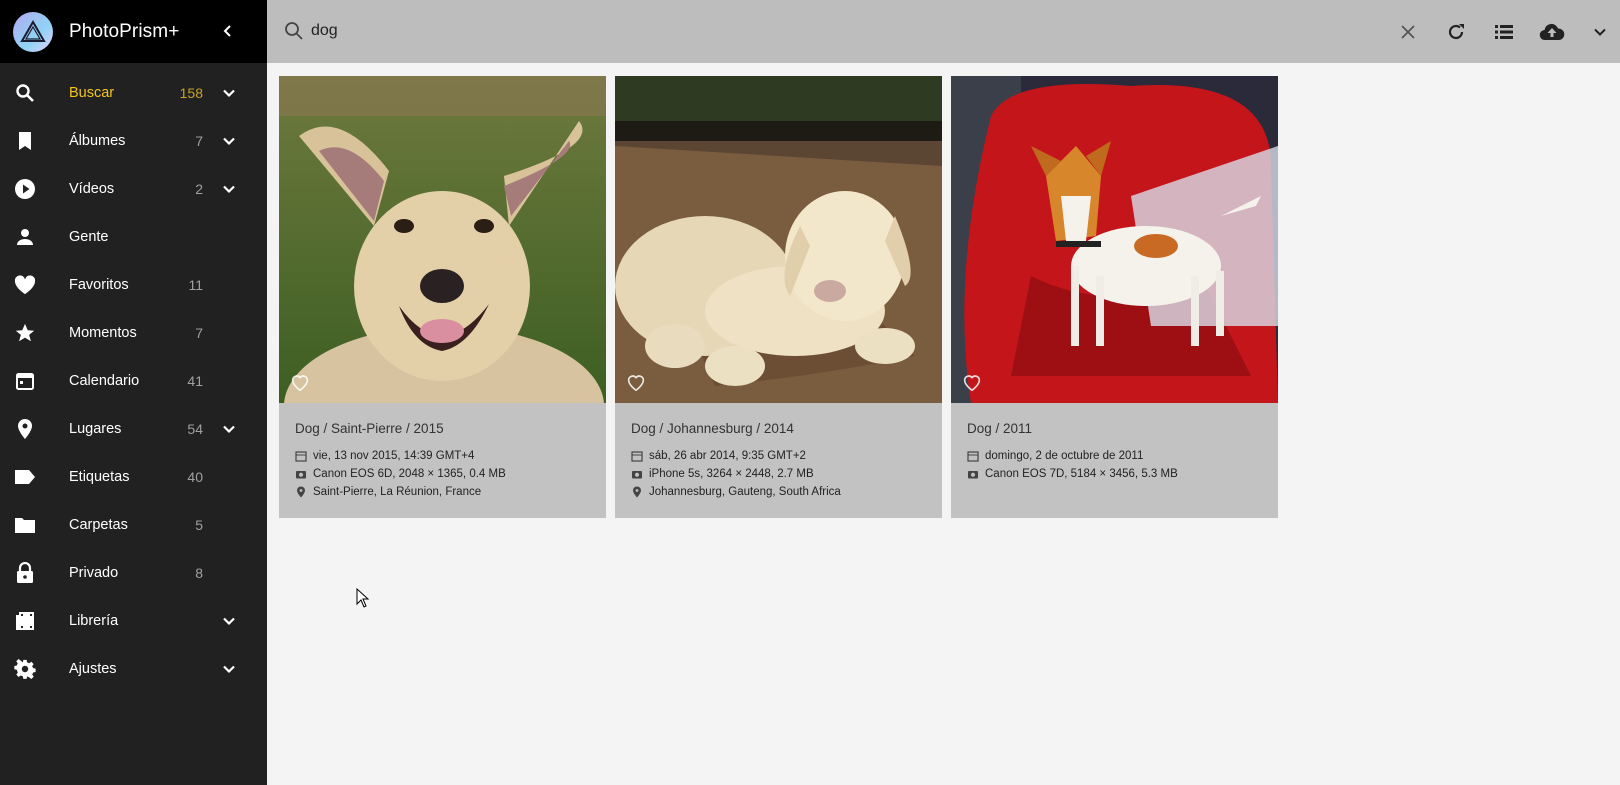  I want to click on sidebar-item-label: Momentos, so click(103, 333).